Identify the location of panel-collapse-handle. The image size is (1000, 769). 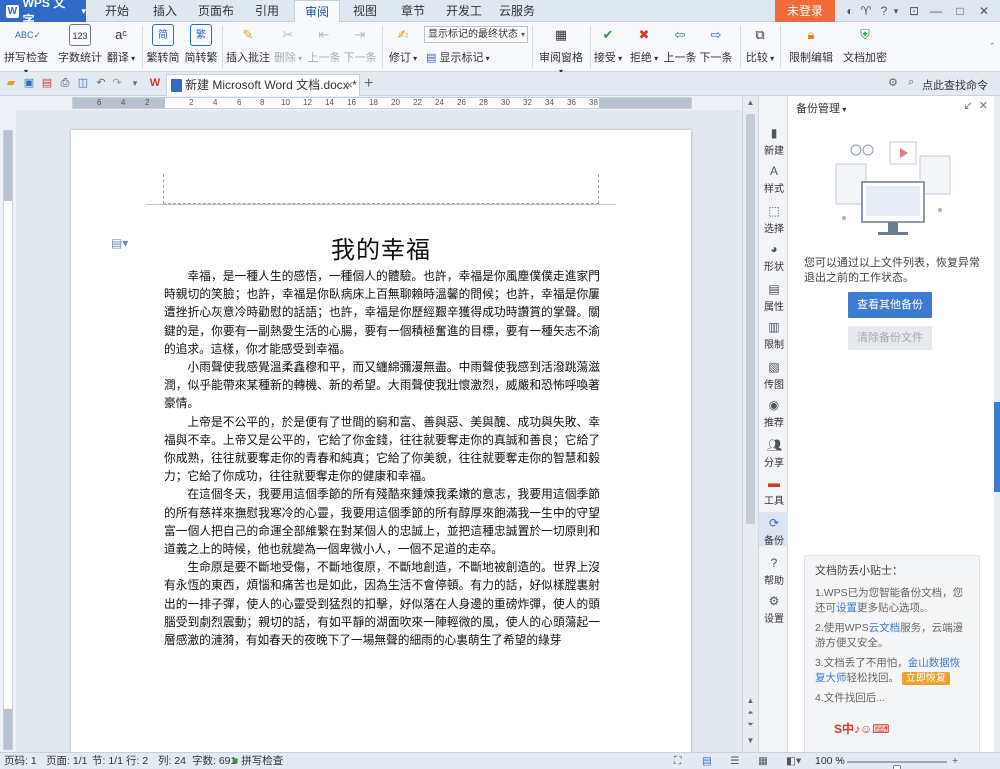
(997, 447).